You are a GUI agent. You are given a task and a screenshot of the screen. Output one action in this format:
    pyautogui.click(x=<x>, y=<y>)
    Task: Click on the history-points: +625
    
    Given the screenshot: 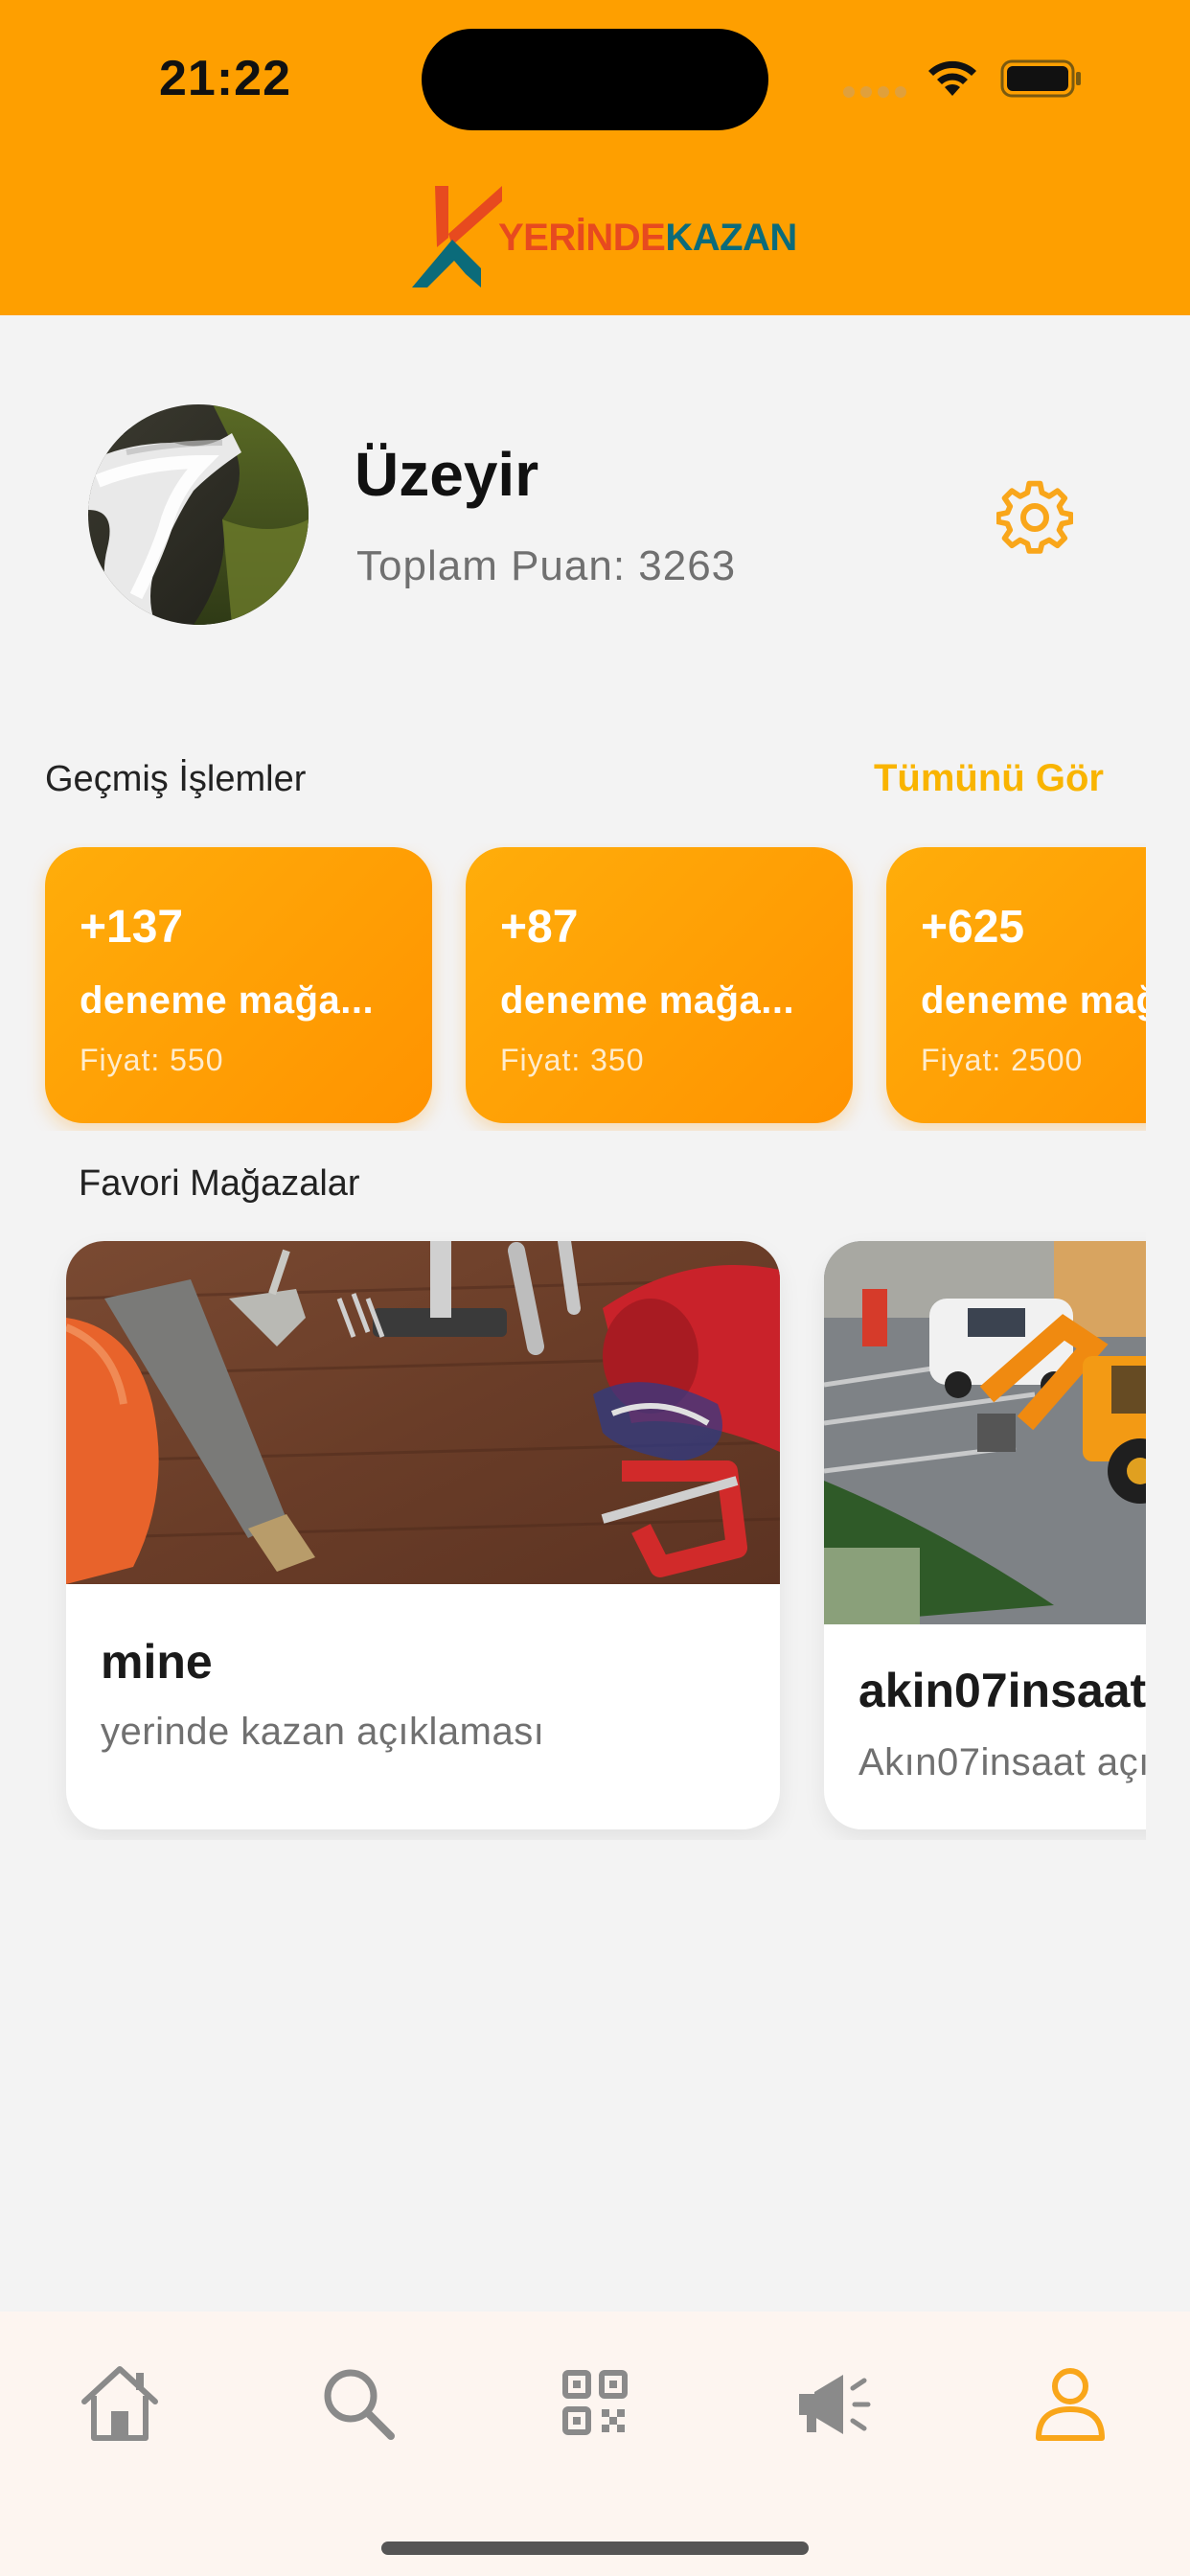 What is the action you would take?
    pyautogui.click(x=973, y=927)
    